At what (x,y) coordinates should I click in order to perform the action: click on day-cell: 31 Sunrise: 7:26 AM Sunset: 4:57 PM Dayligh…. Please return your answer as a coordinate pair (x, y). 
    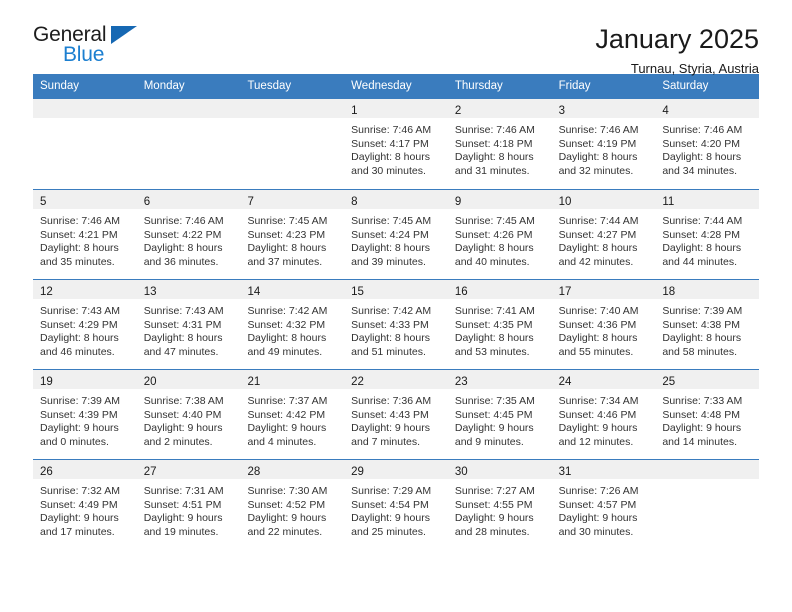
    Looking at the image, I should click on (603, 504).